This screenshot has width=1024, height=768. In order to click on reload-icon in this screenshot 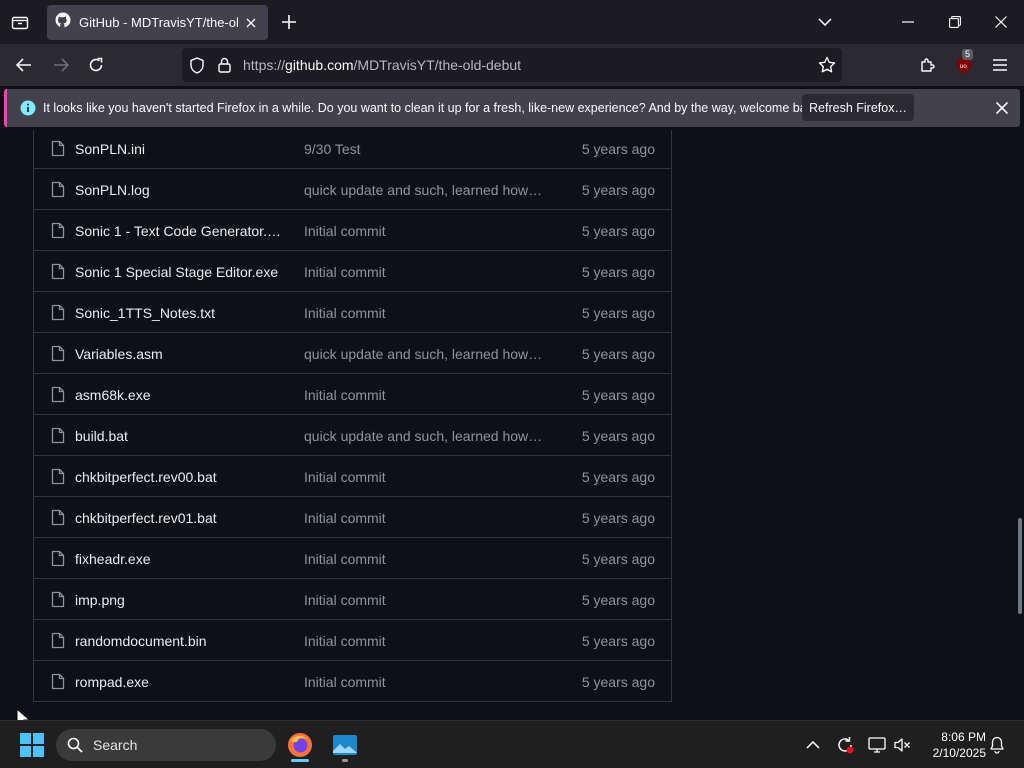, I will do `click(96, 65)`.